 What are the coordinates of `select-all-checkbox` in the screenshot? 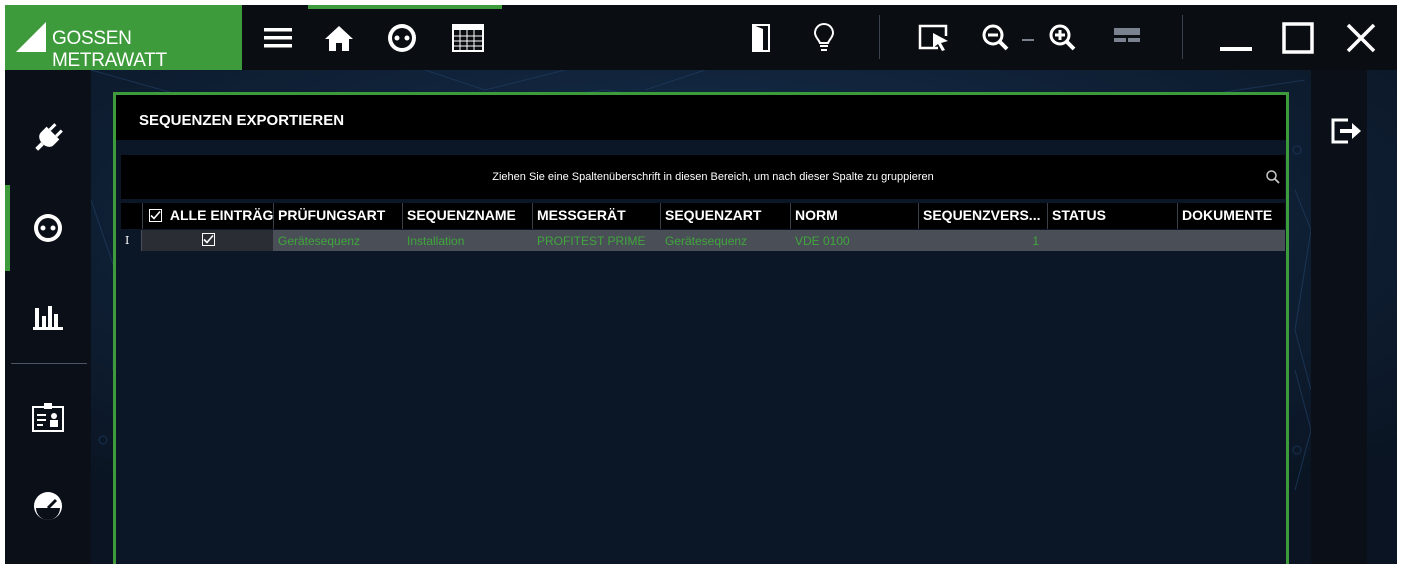 It's located at (155, 215).